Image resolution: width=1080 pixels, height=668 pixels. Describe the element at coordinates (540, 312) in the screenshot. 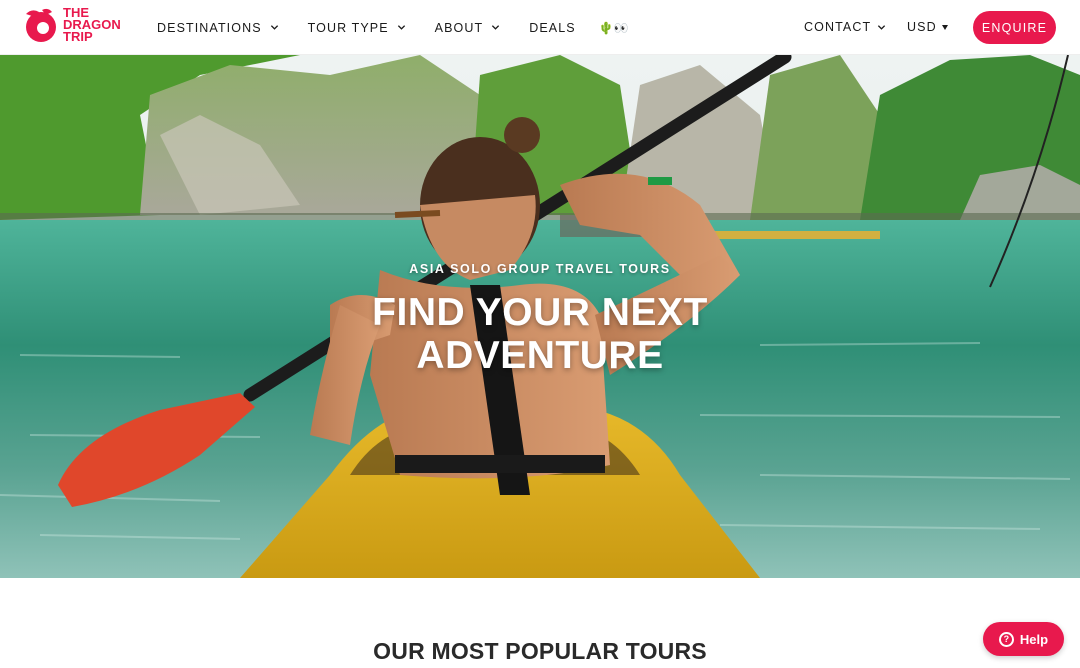

I see `hero-title-line-1: FIND YOUR NEXT` at that location.